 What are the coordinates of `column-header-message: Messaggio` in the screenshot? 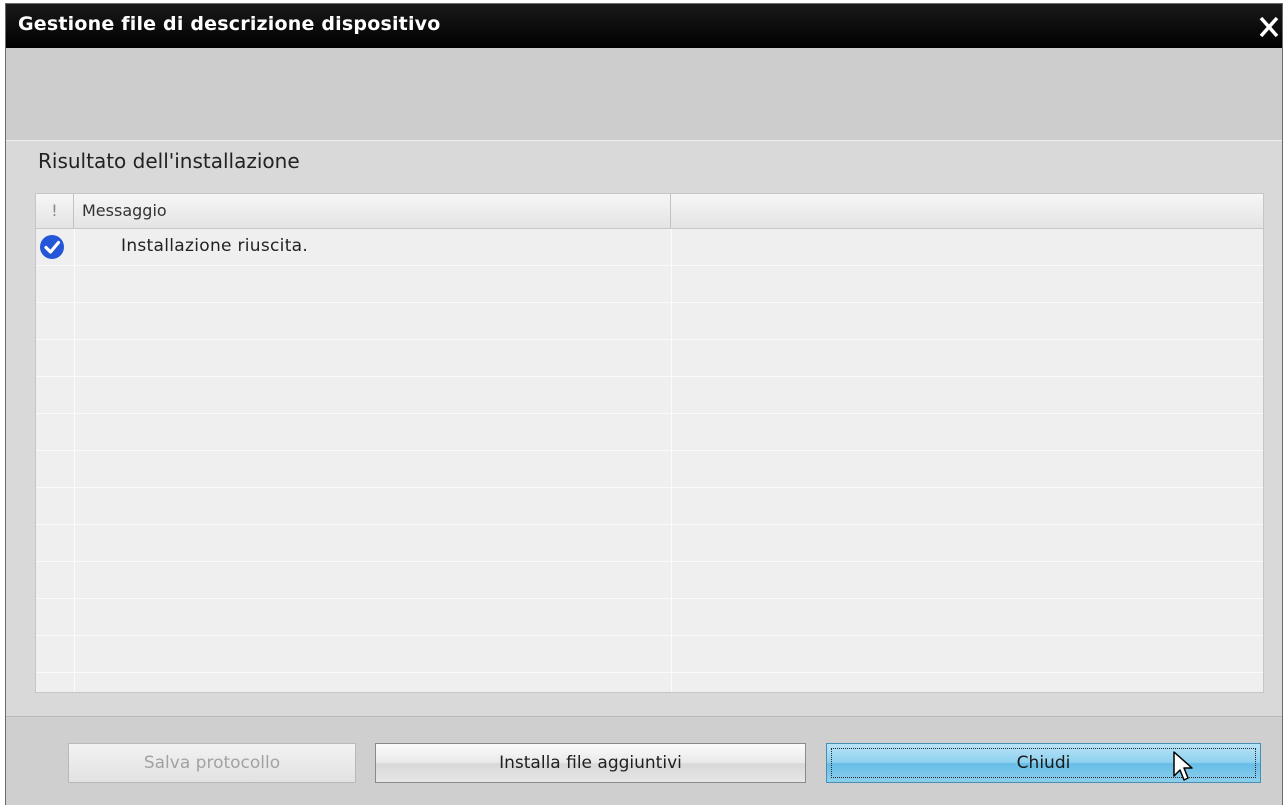 It's located at (372, 211).